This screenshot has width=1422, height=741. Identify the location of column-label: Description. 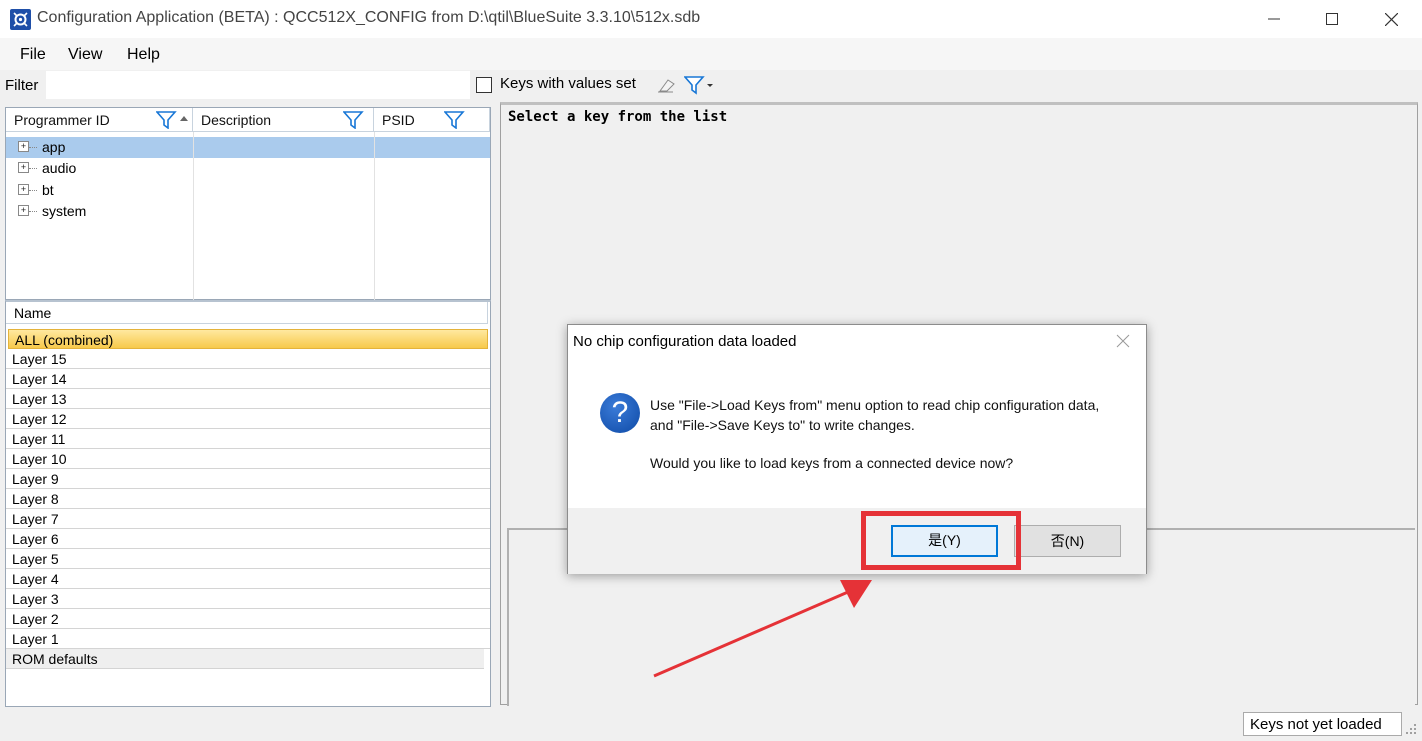
(236, 120).